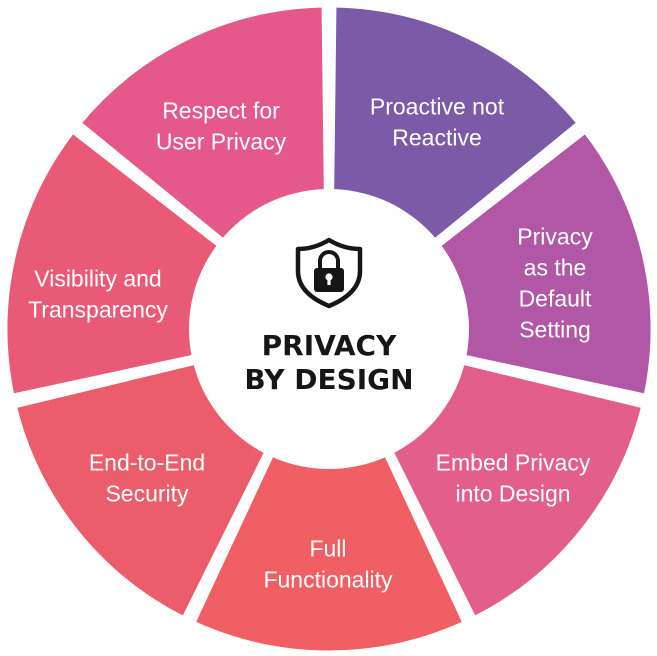 Image resolution: width=657 pixels, height=656 pixels. Describe the element at coordinates (328, 580) in the screenshot. I see `segment-label-line: Functionality` at that location.